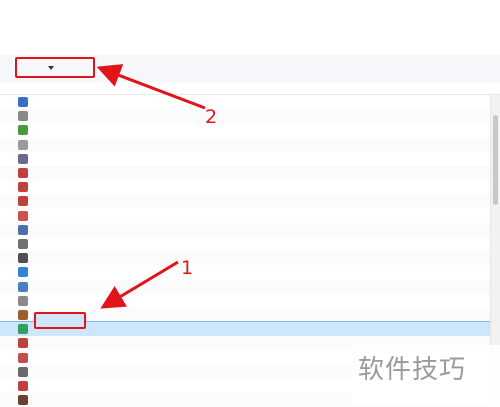  I want to click on page-title, so click(116, 15).